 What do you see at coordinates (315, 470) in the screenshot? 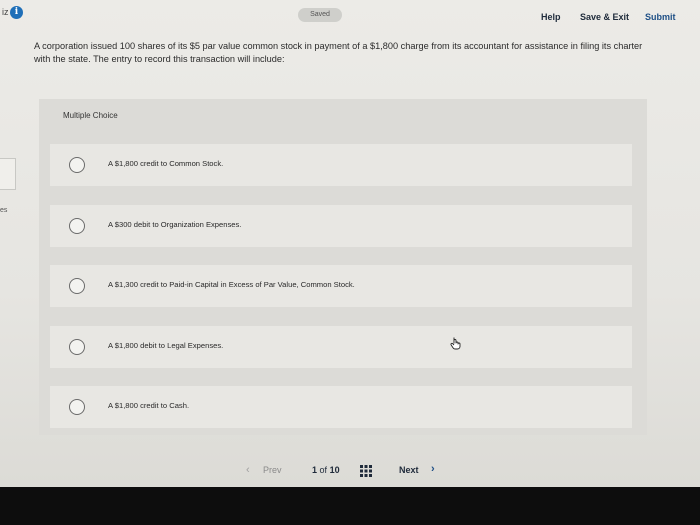
I see `current-page: 1` at bounding box center [315, 470].